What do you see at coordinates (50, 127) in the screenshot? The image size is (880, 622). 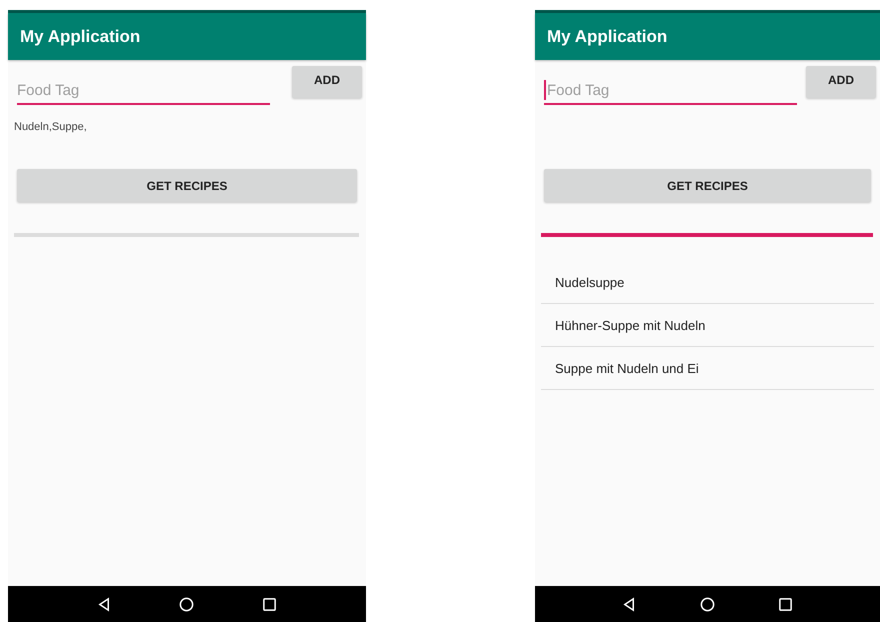 I see `tags-text: Nudeln,Suppe,` at bounding box center [50, 127].